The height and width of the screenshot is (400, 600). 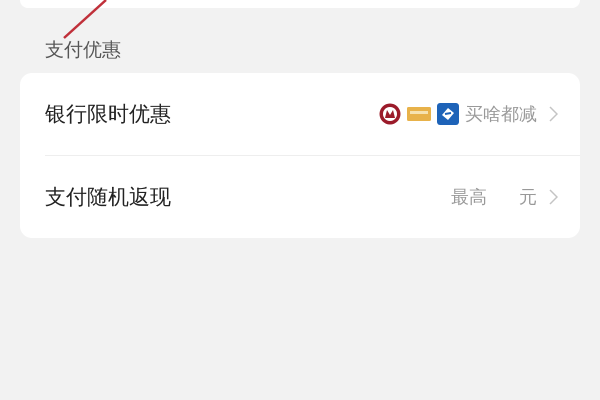 What do you see at coordinates (419, 114) in the screenshot?
I see `card-icon` at bounding box center [419, 114].